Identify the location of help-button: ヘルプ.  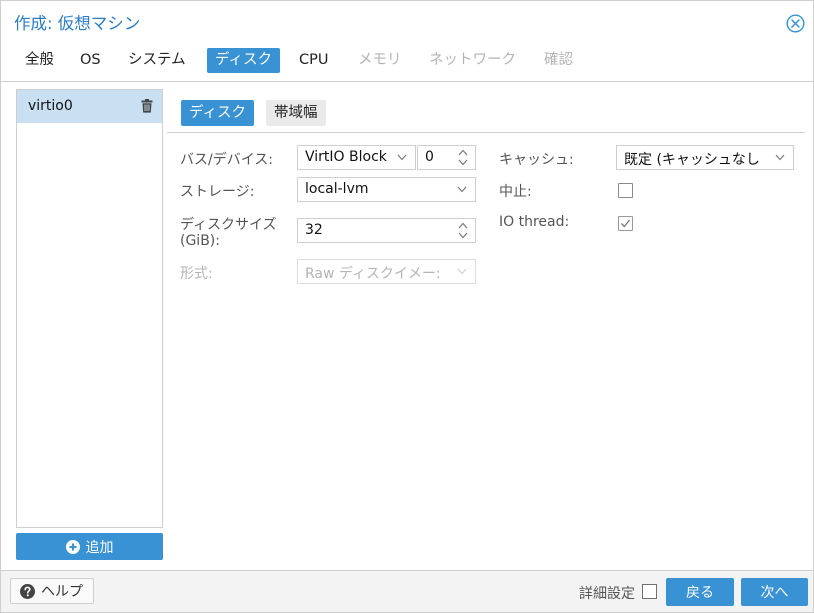
(52, 591).